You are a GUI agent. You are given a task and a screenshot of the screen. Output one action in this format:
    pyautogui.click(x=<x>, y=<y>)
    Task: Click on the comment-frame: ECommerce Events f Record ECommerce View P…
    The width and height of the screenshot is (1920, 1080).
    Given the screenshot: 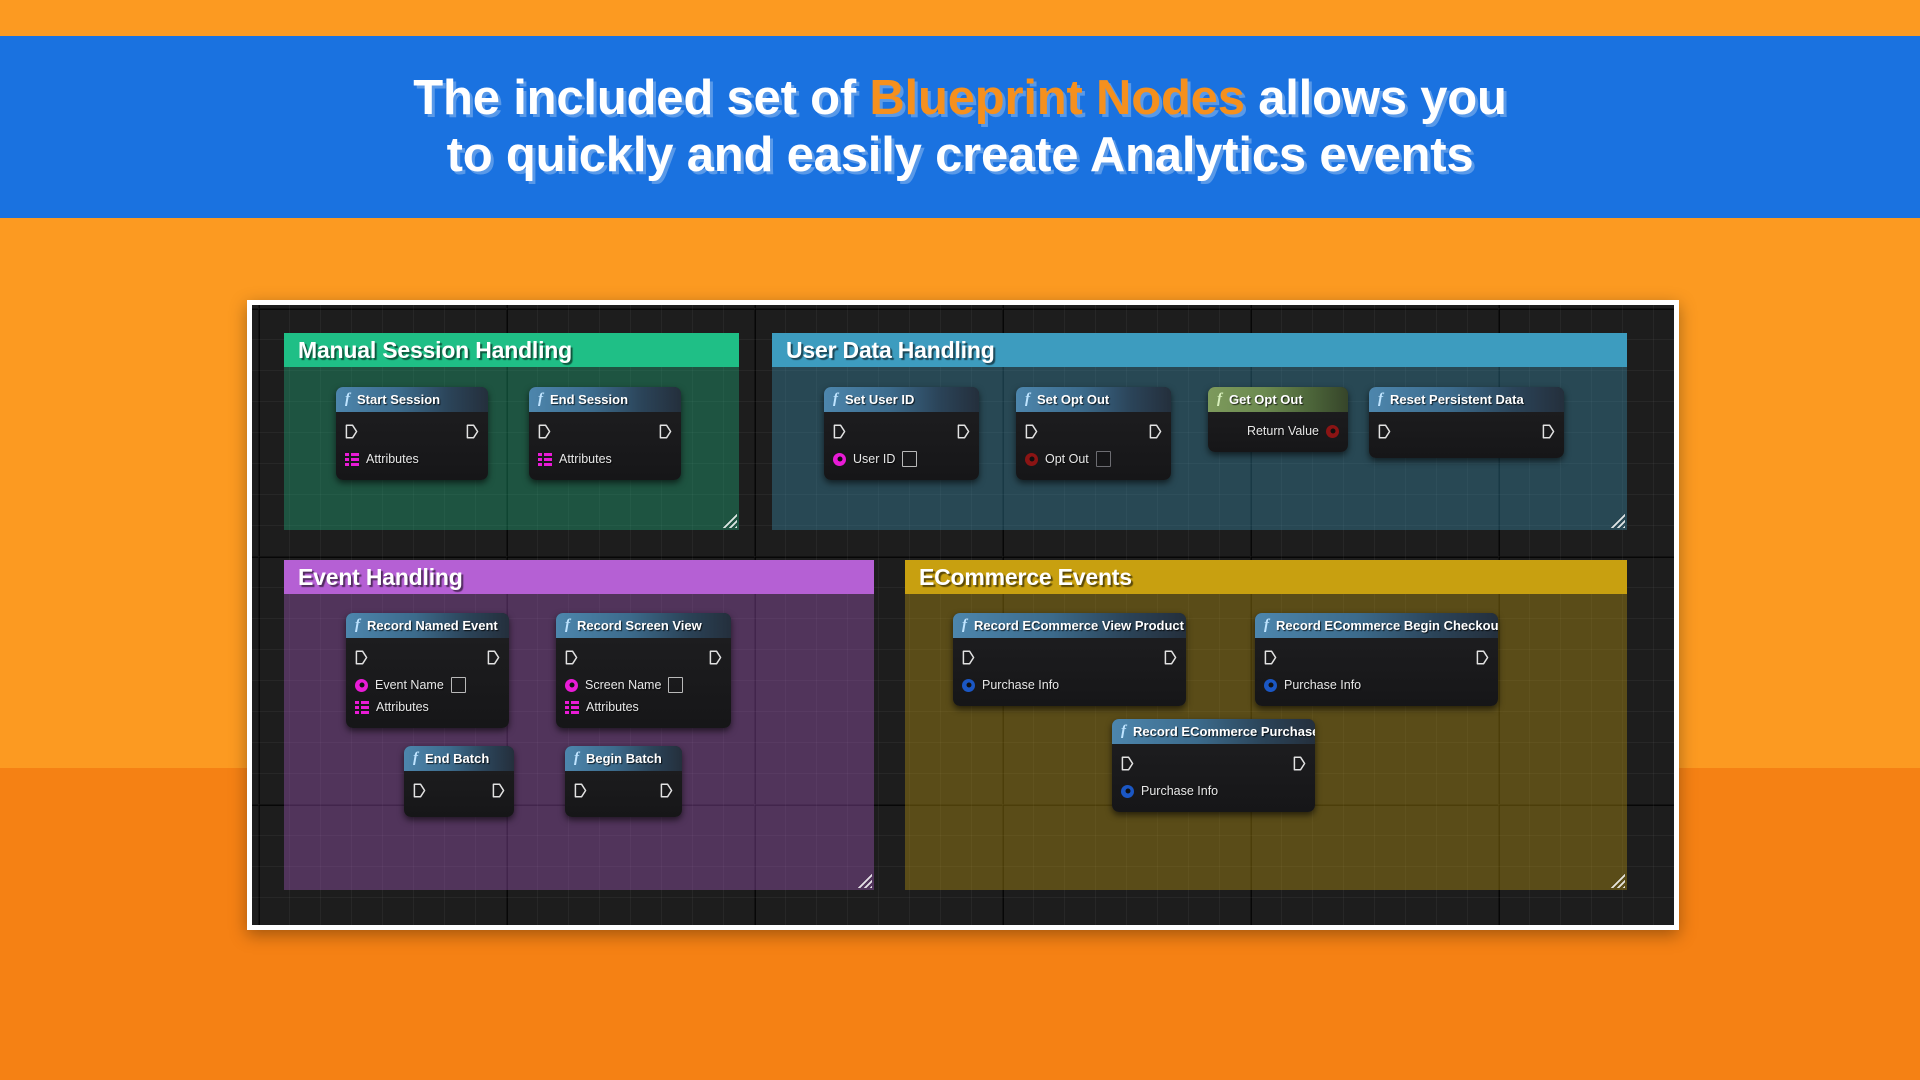 What is the action you would take?
    pyautogui.click(x=1266, y=725)
    